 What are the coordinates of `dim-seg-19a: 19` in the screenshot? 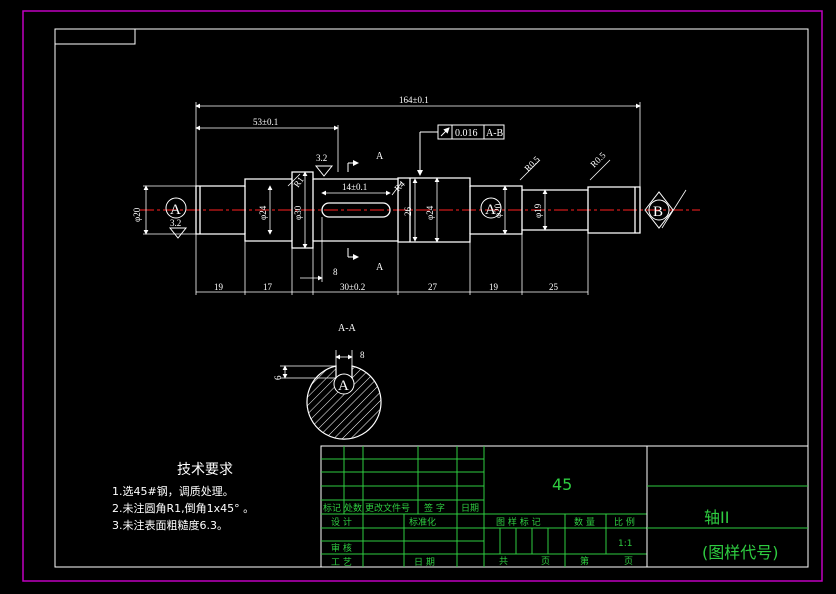 It's located at (219, 287).